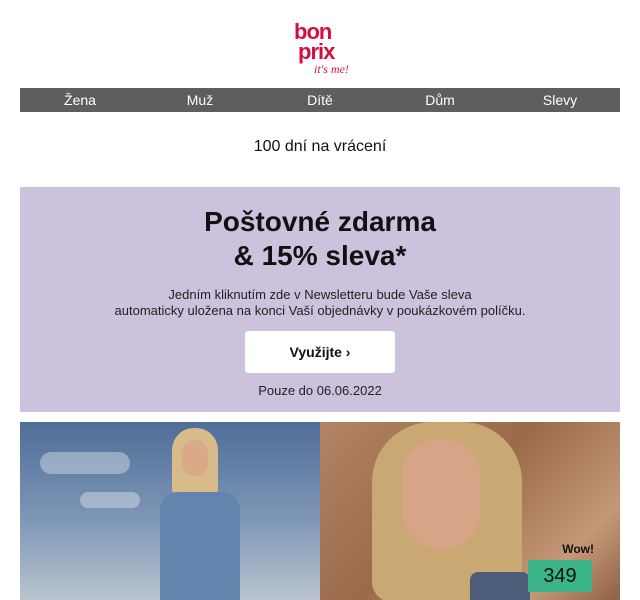 This screenshot has width=640, height=600. I want to click on logo-word-bottom: prix, so click(316, 51).